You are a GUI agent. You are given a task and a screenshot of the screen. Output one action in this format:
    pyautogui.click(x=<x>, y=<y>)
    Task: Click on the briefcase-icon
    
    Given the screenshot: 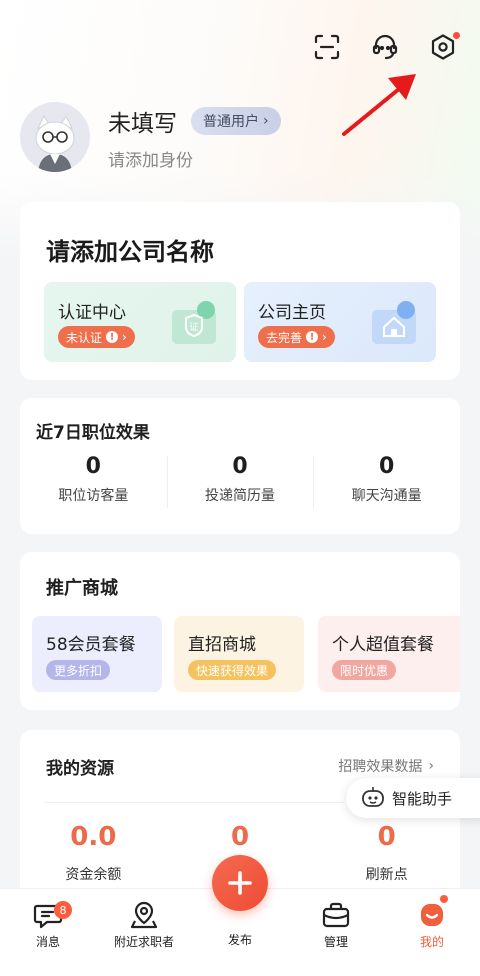 What is the action you would take?
    pyautogui.click(x=336, y=915)
    